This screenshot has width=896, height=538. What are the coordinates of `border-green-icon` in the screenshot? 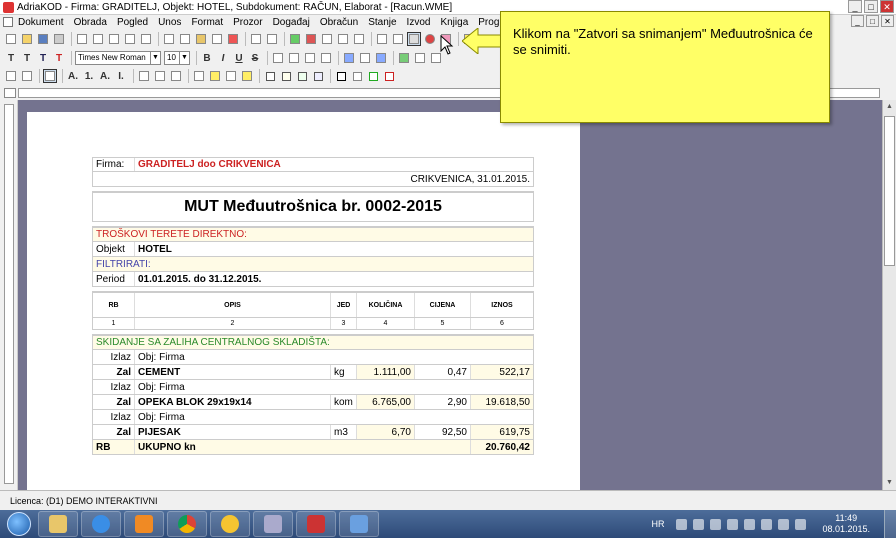 It's located at (373, 76).